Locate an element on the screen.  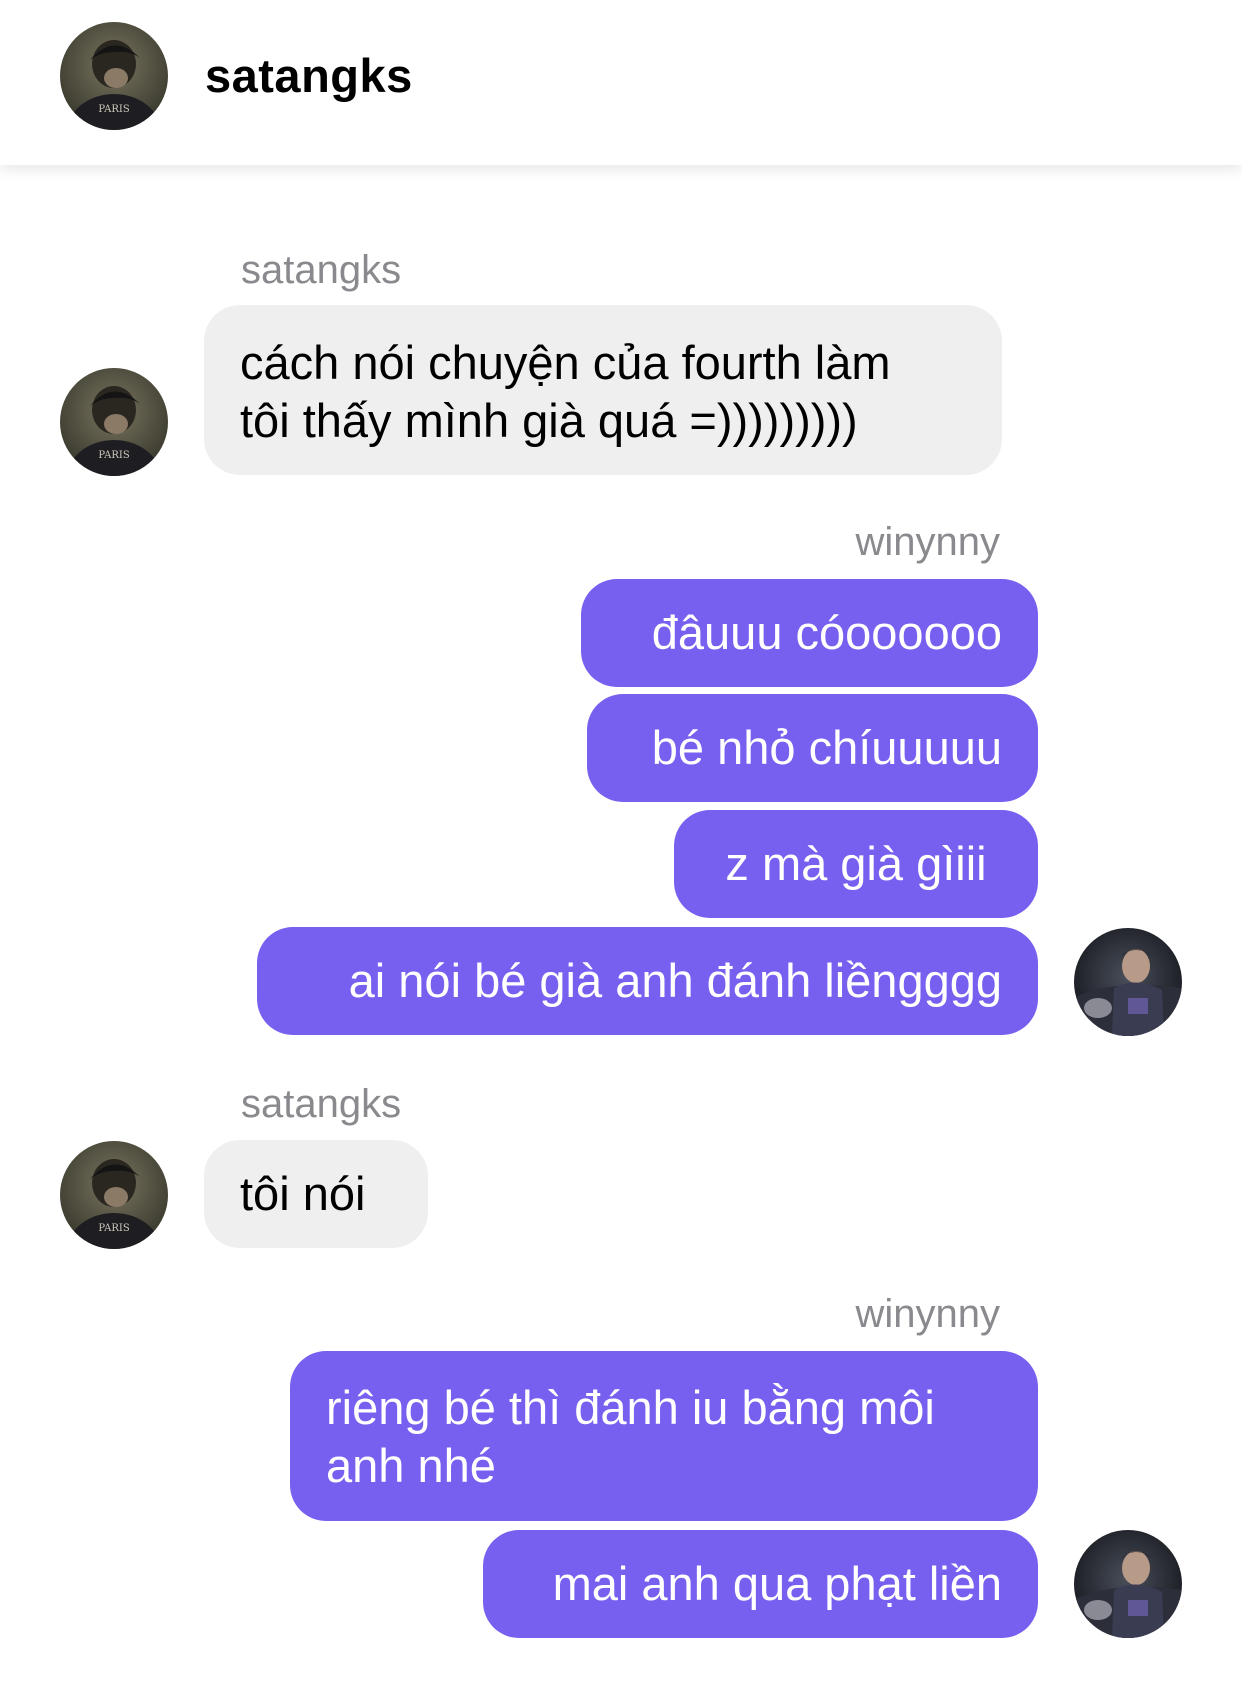
message-text: bé nhỏ chíuuuuu is located at coordinates (826, 747).